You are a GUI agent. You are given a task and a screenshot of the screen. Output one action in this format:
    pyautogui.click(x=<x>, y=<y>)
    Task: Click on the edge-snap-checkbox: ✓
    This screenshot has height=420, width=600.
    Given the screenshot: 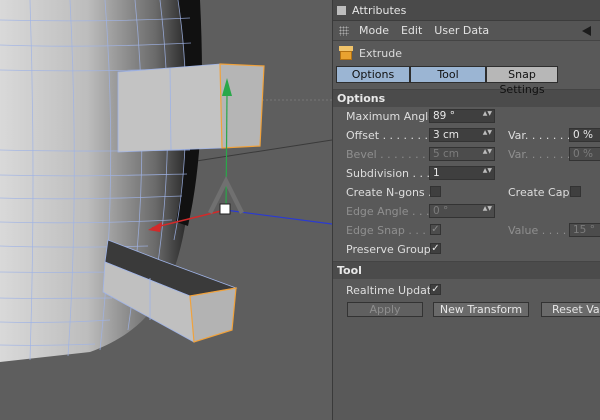 What is the action you would take?
    pyautogui.click(x=435, y=229)
    